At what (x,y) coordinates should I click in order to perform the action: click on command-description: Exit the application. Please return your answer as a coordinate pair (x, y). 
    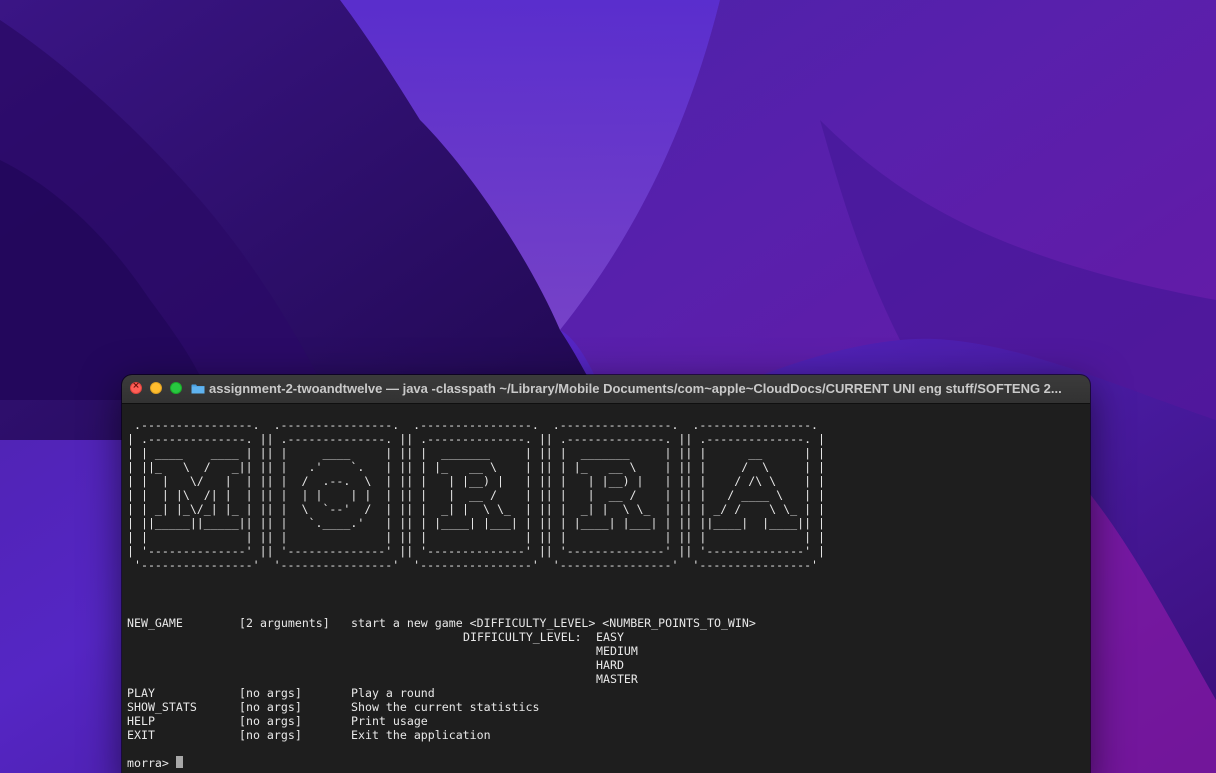
    Looking at the image, I should click on (421, 735).